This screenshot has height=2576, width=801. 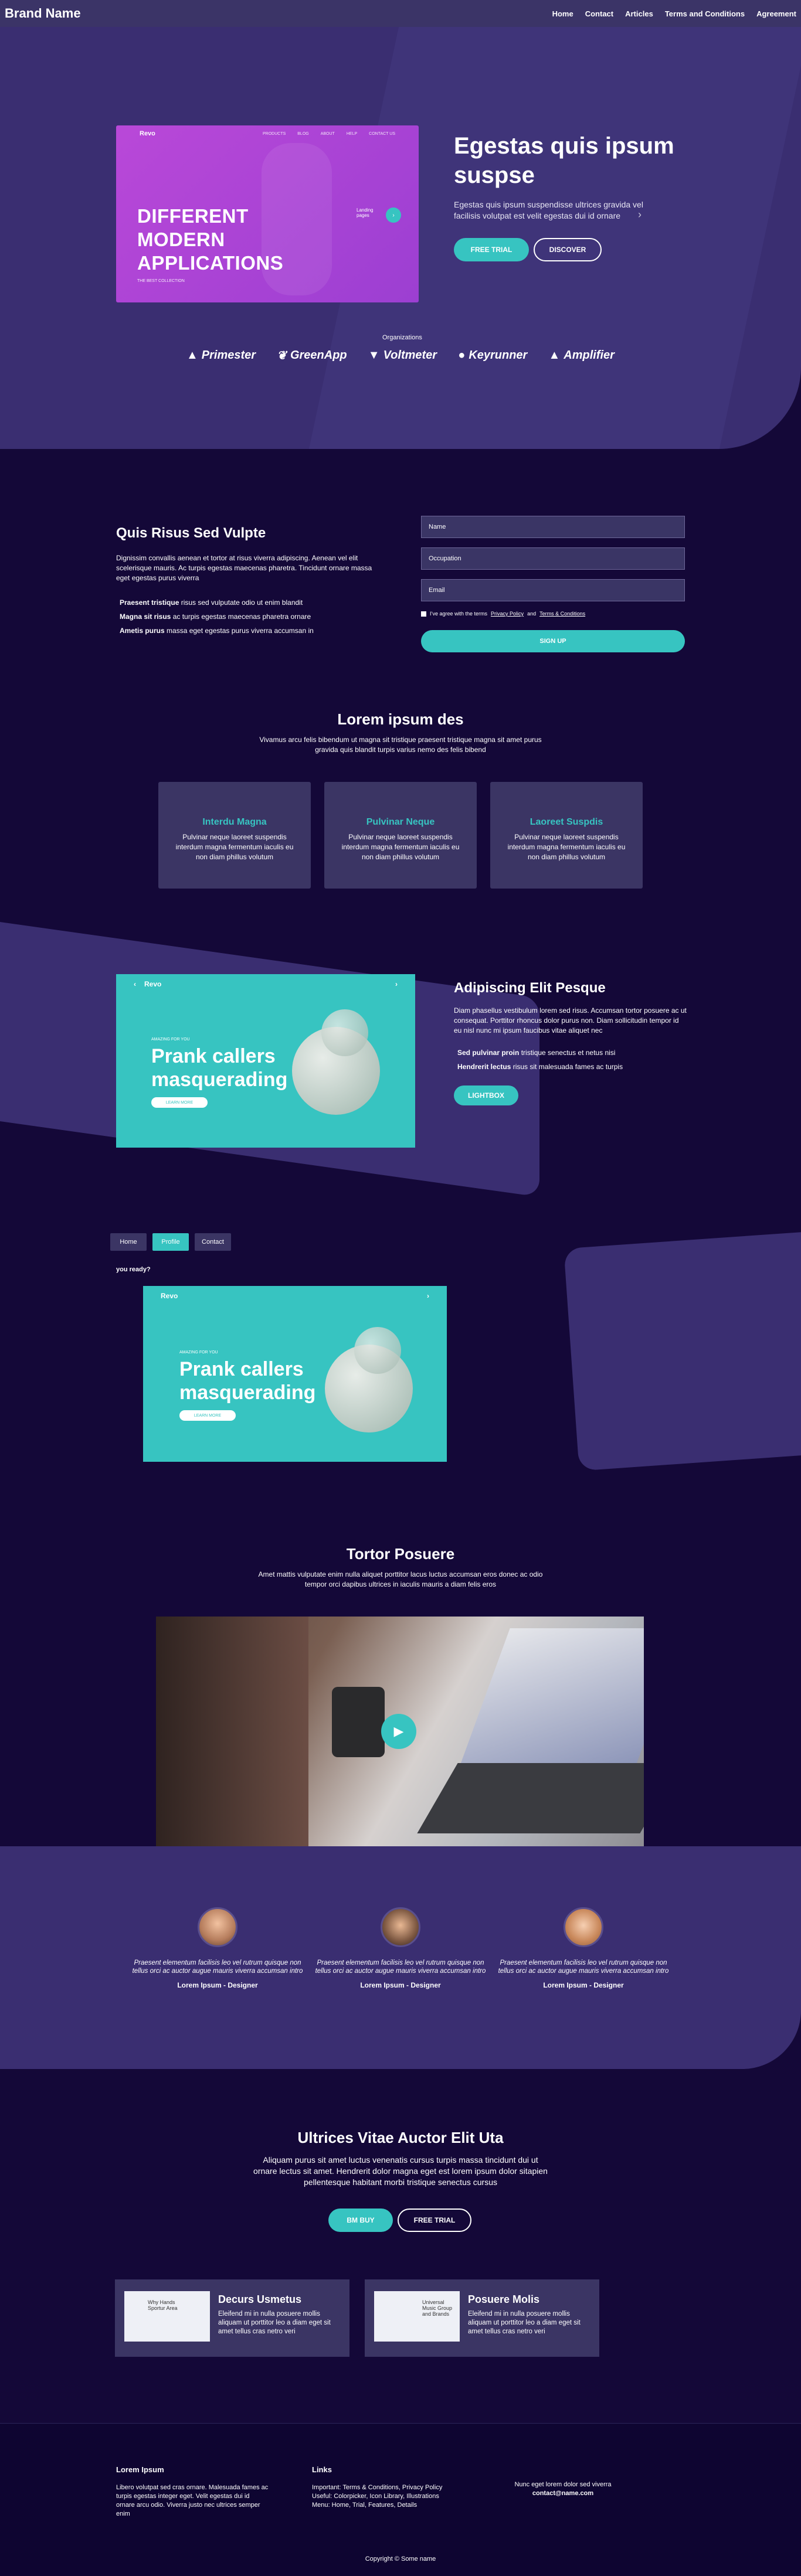 What do you see at coordinates (312, 355) in the screenshot?
I see `logo-greenapp: ❦ GreenApp` at bounding box center [312, 355].